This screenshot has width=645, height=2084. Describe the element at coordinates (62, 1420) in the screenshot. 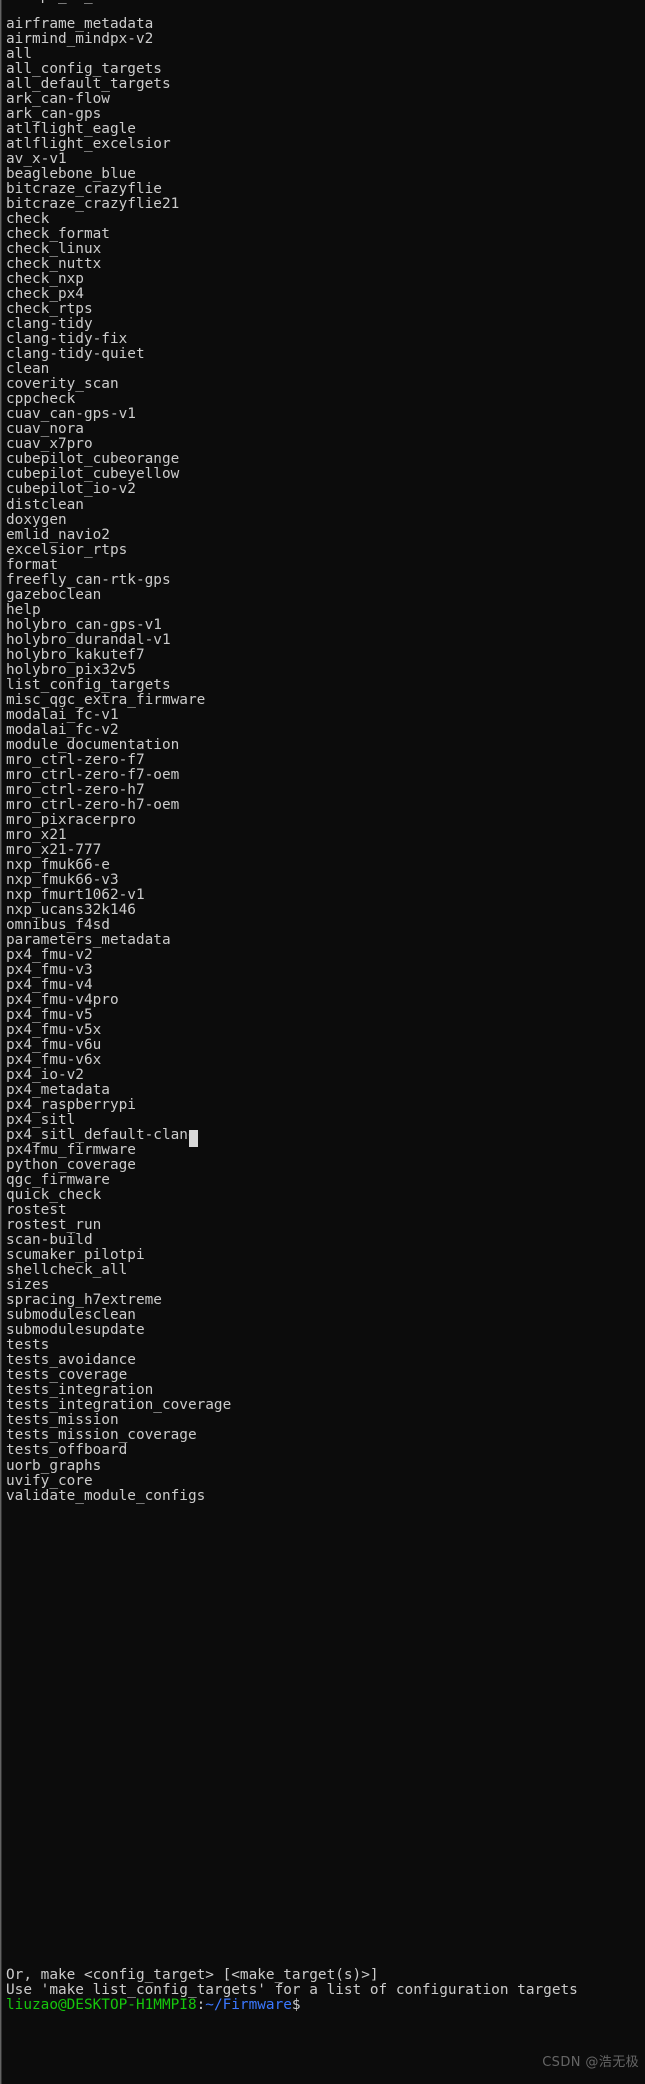

I see `make-target-row: tests_mission` at that location.